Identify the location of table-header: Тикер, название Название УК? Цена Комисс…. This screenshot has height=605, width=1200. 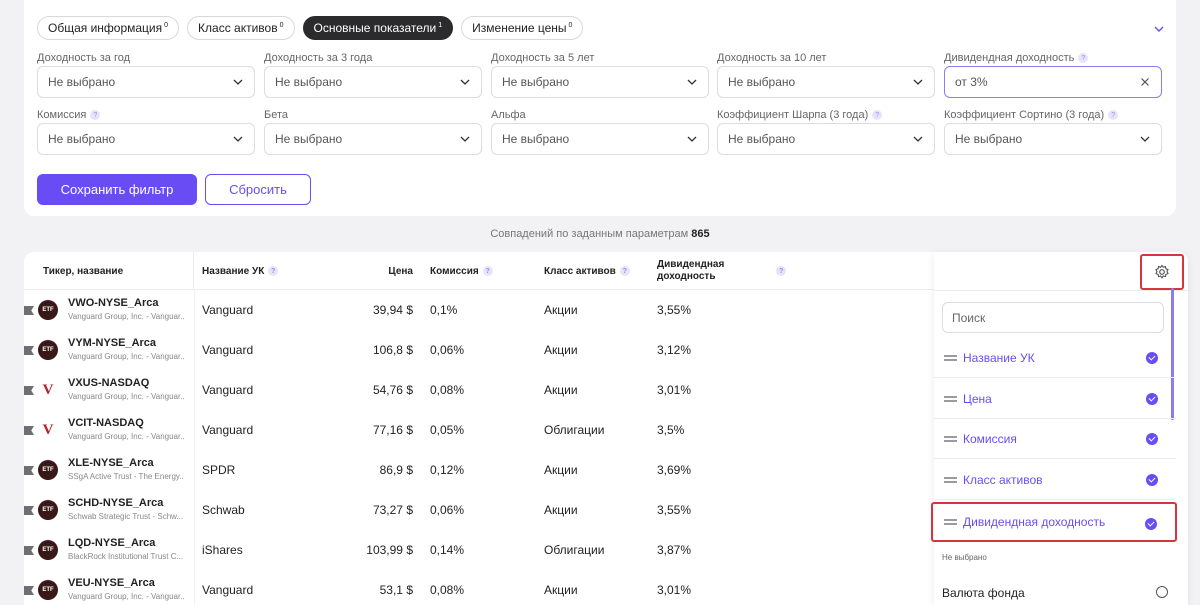
(479, 271).